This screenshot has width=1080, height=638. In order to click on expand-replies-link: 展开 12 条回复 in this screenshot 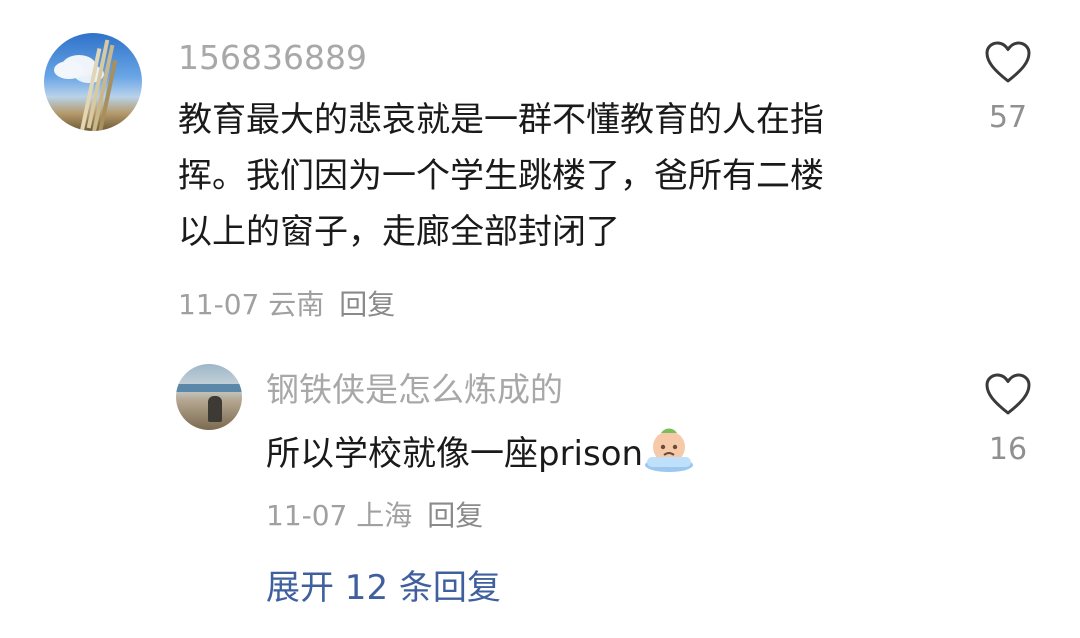, I will do `click(383, 588)`.